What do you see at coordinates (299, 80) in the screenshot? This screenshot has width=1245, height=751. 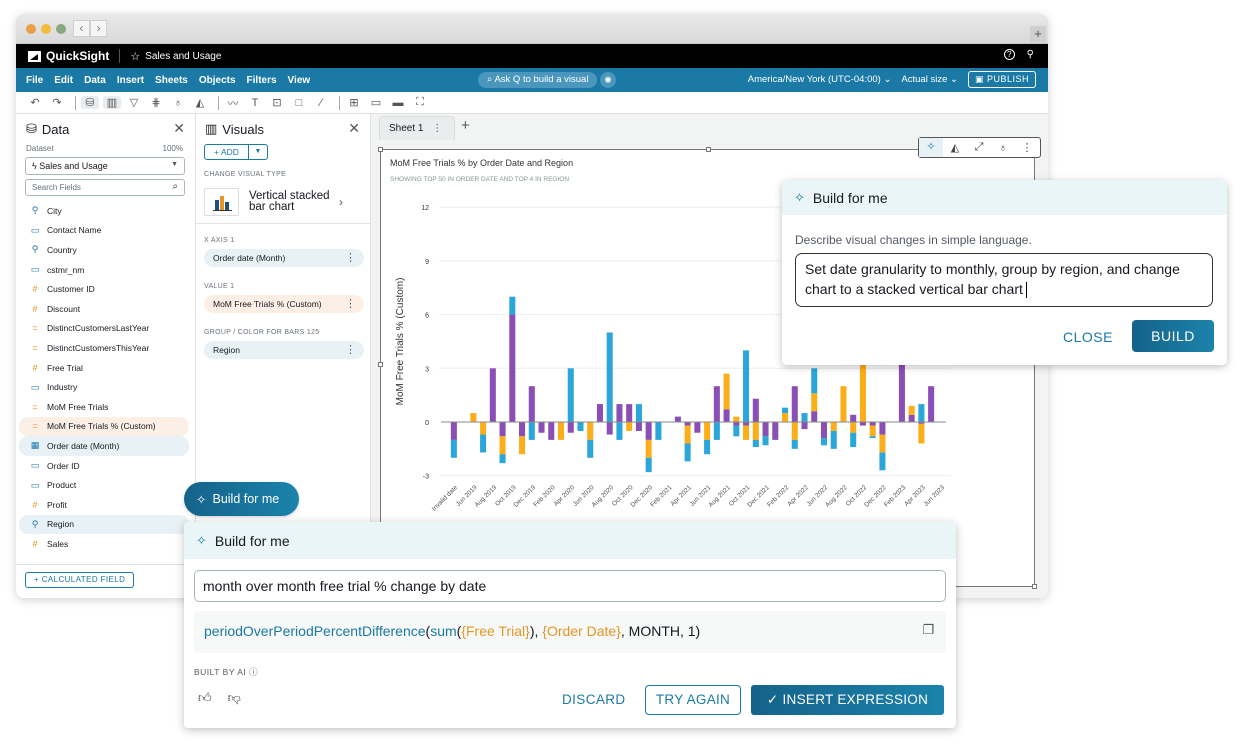 I see `menu-view: View` at bounding box center [299, 80].